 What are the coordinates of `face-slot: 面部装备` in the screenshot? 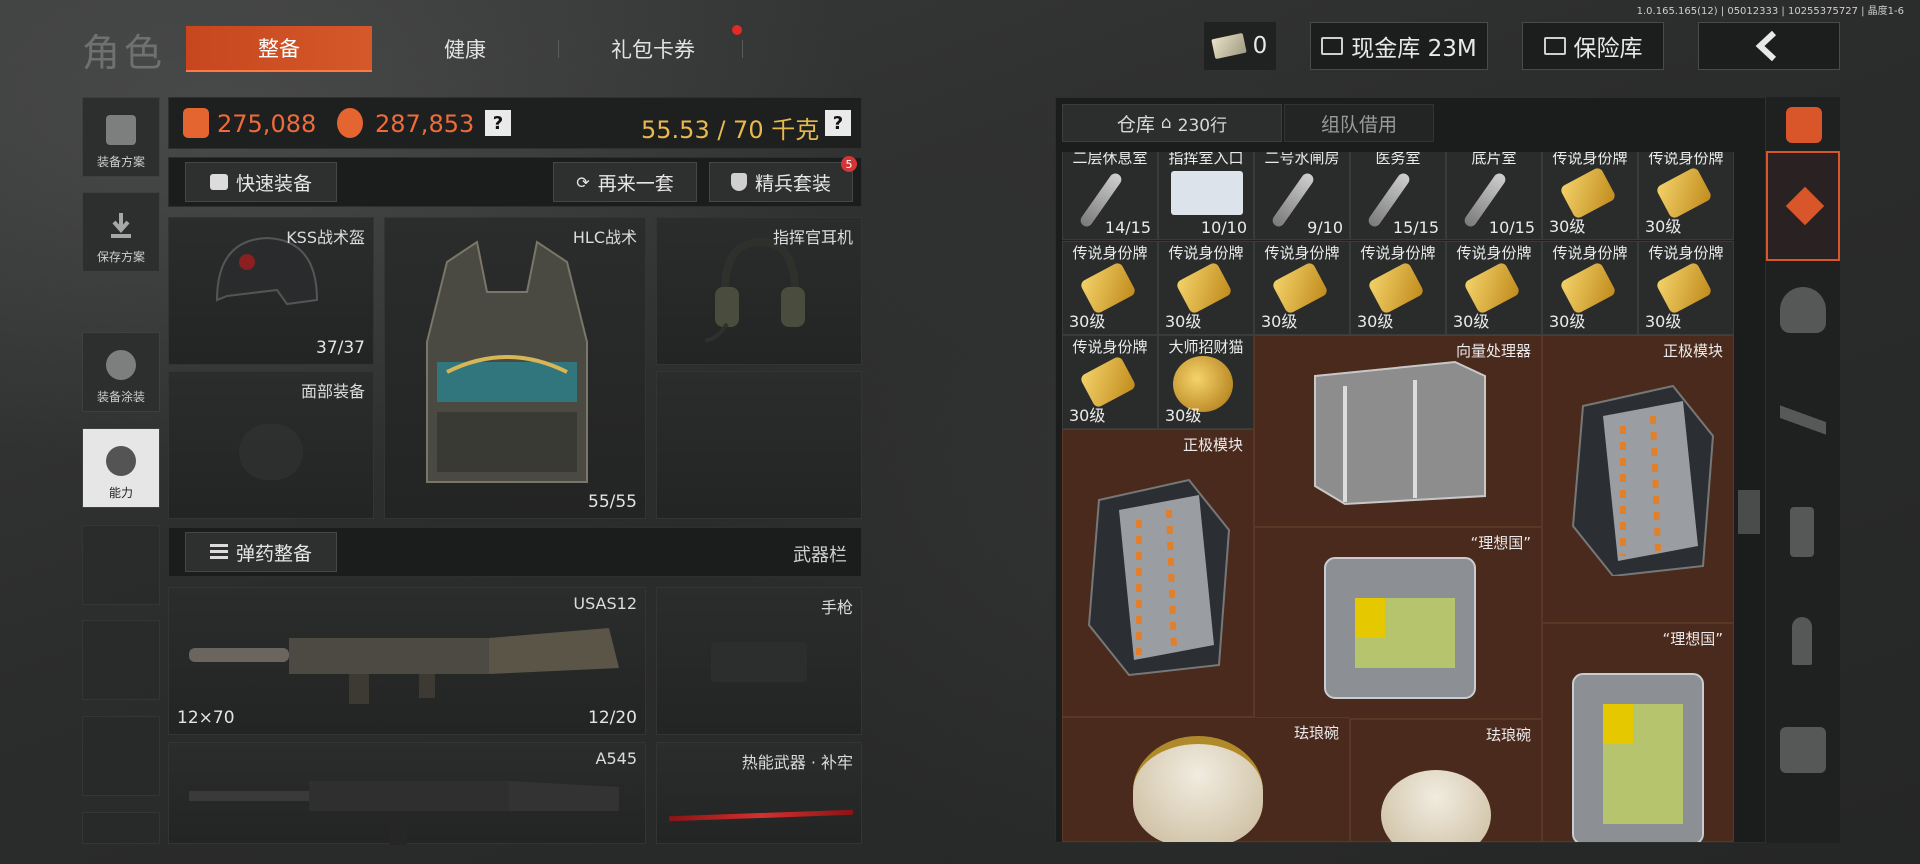 It's located at (271, 445).